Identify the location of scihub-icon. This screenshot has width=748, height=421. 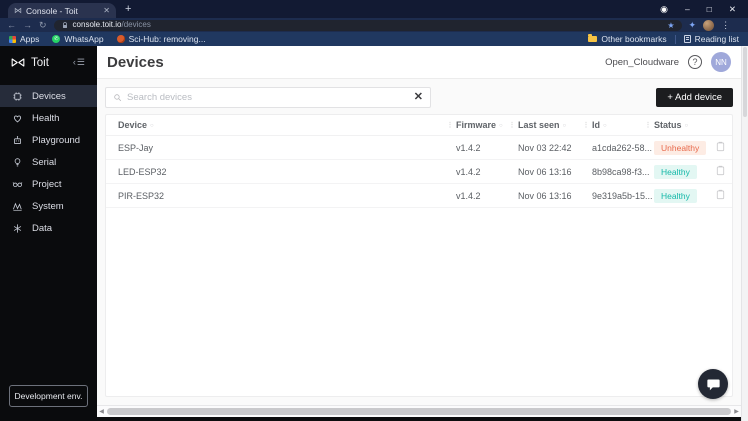
(120, 39).